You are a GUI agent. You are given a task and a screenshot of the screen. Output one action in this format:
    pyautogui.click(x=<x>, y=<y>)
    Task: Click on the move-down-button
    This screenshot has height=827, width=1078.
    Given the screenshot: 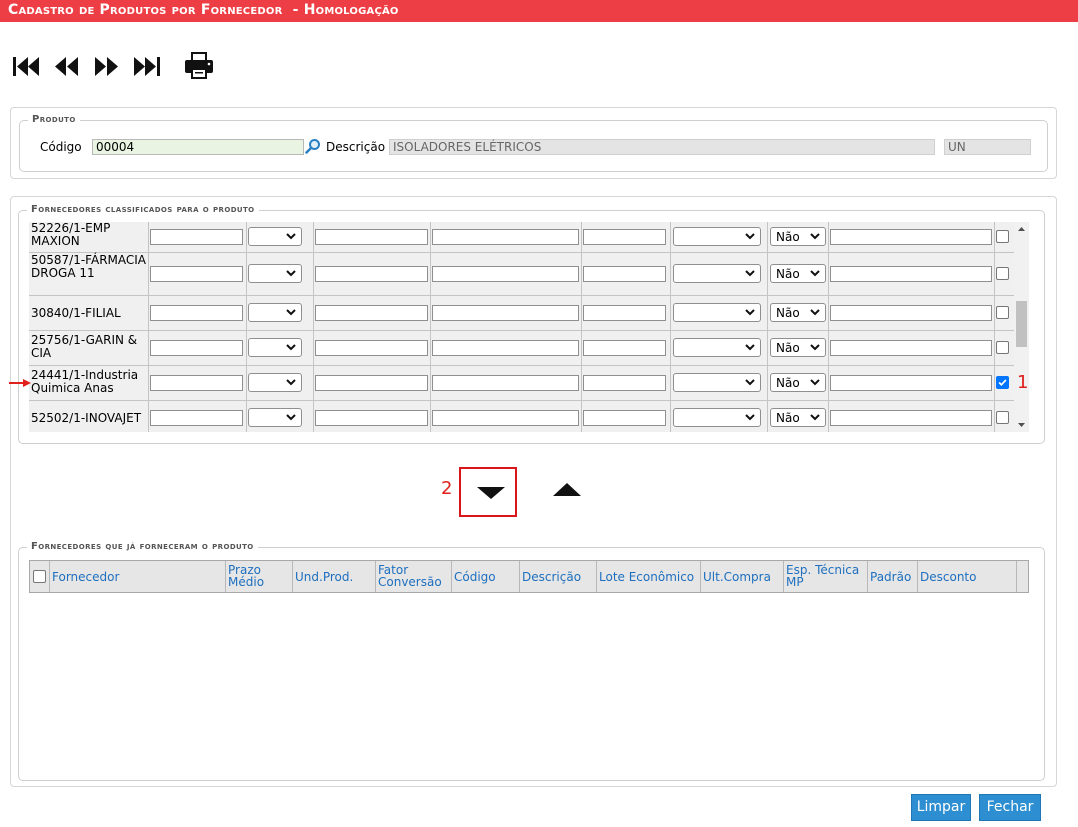 What is the action you would take?
    pyautogui.click(x=491, y=492)
    